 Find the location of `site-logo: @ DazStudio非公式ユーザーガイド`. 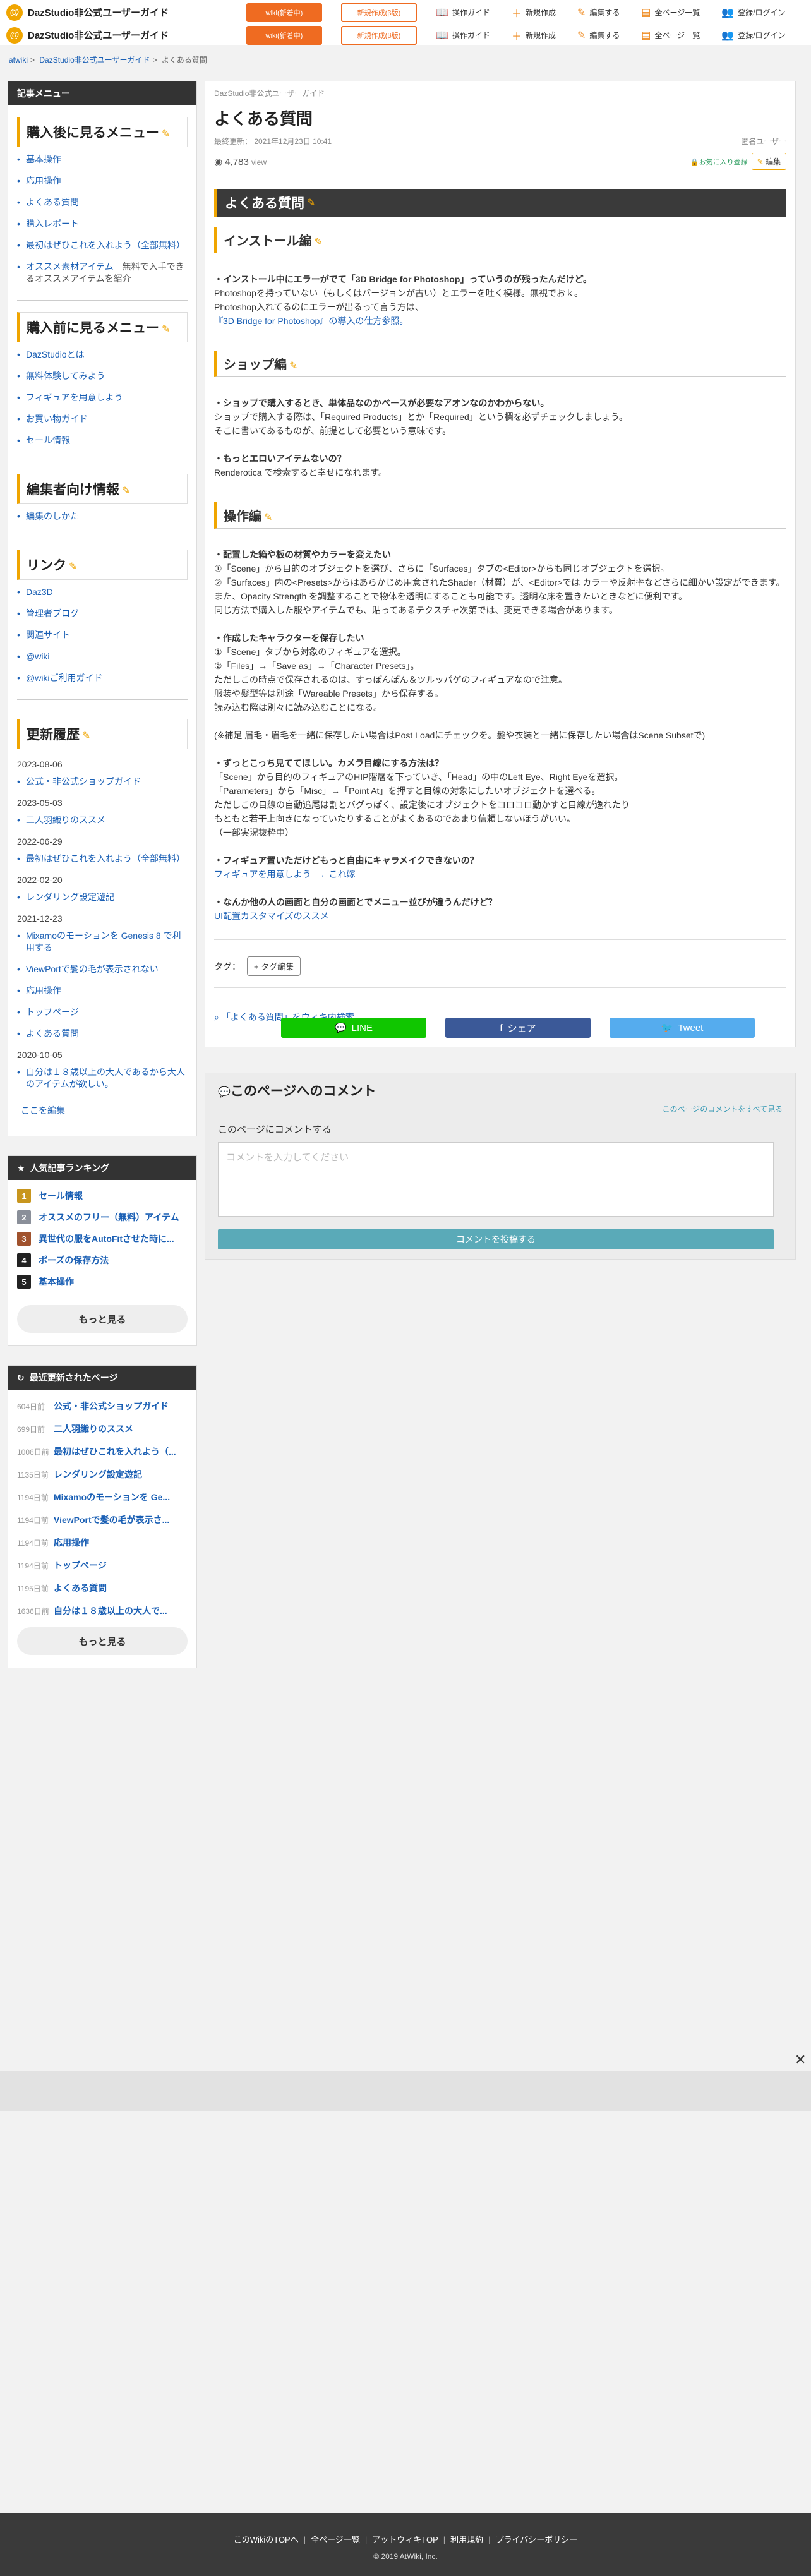

site-logo: @ DazStudio非公式ユーザーガイド is located at coordinates (123, 12).